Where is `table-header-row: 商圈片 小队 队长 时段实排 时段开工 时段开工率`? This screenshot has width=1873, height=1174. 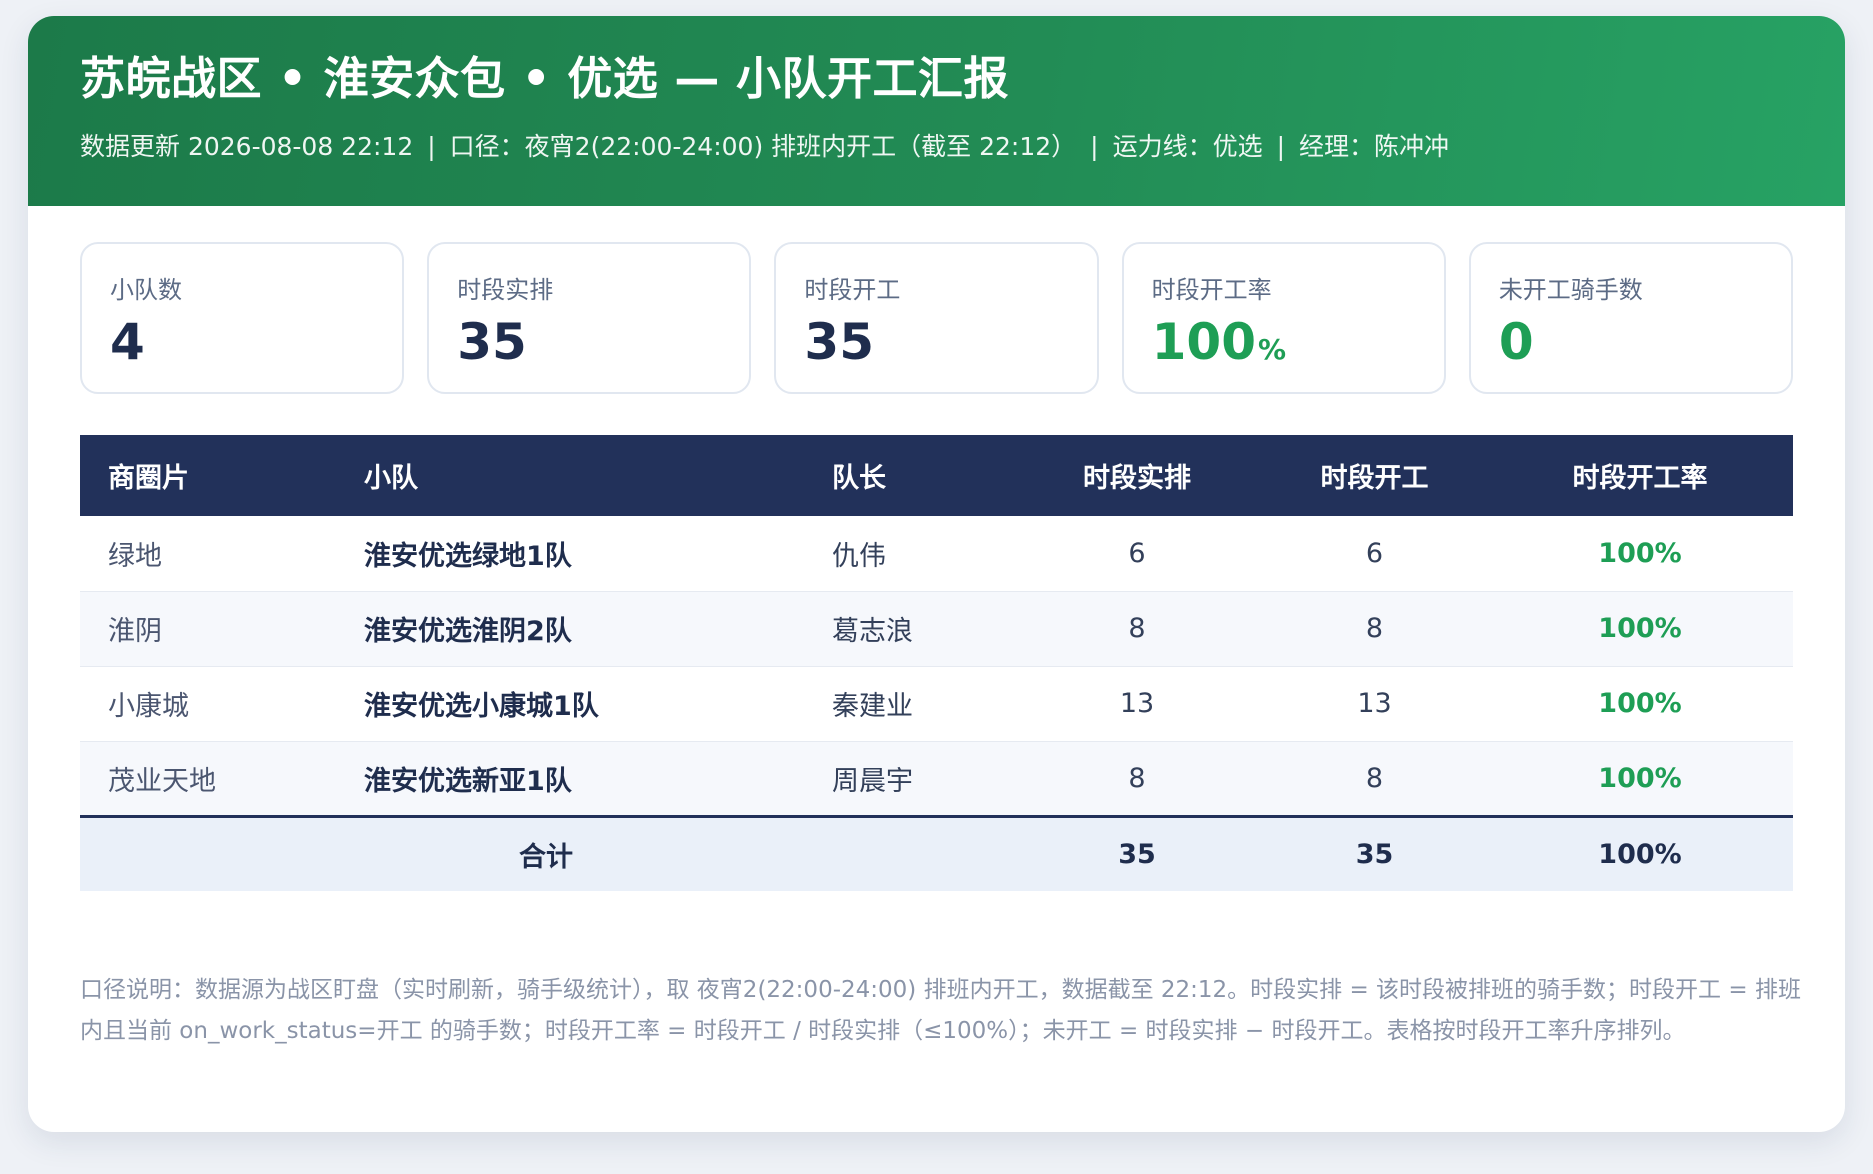 table-header-row: 商圈片 小队 队长 时段实排 时段开工 时段开工率 is located at coordinates (936, 475).